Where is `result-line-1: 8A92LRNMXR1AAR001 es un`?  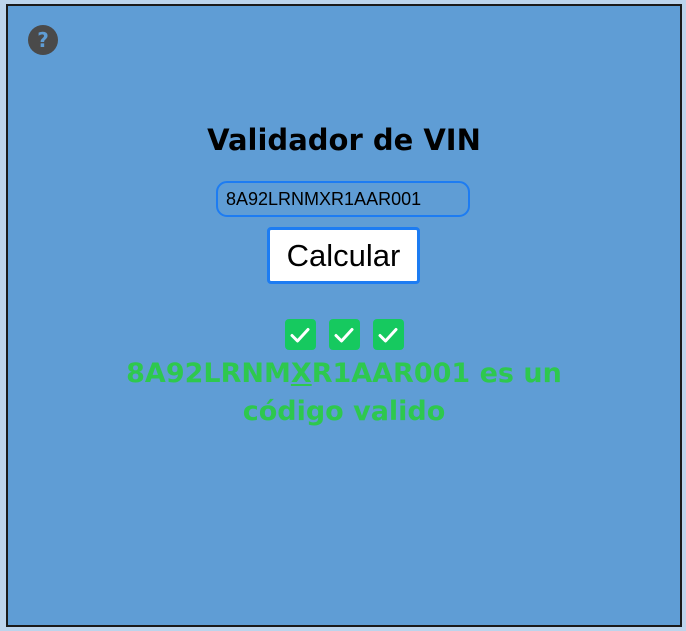 result-line-1: 8A92LRNMXR1AAR001 es un is located at coordinates (344, 374).